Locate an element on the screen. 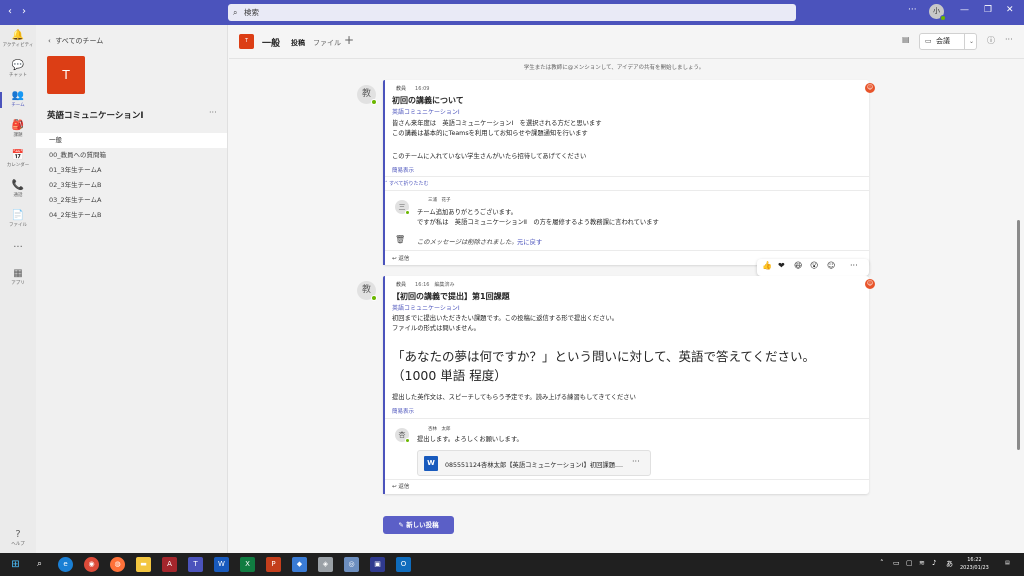 Image resolution: width=1024 pixels, height=576 pixels. edge-icon: e is located at coordinates (65, 564).